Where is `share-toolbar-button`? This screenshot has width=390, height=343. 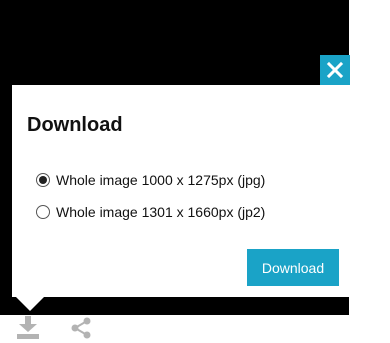 share-toolbar-button is located at coordinates (81, 328).